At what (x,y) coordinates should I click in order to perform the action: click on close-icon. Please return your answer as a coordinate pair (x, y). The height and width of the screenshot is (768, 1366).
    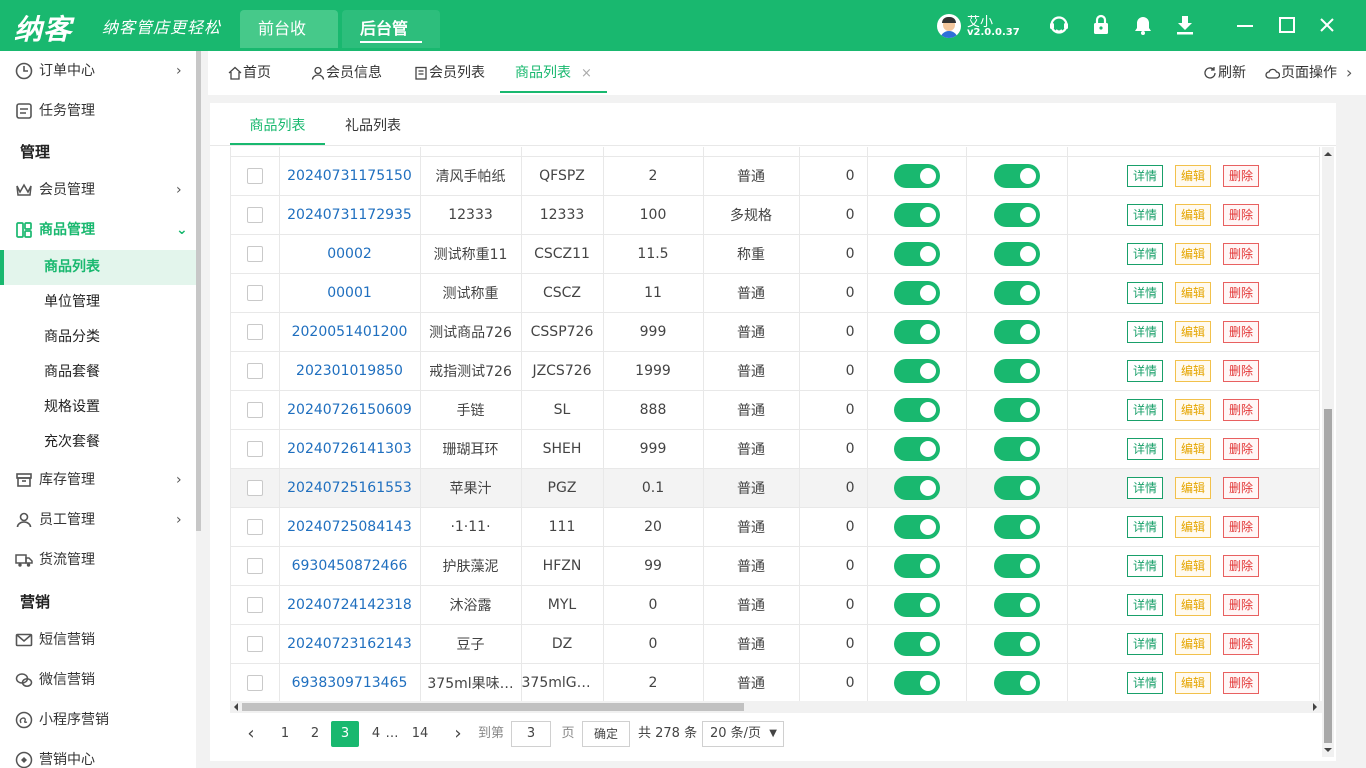
    Looking at the image, I should click on (1327, 25).